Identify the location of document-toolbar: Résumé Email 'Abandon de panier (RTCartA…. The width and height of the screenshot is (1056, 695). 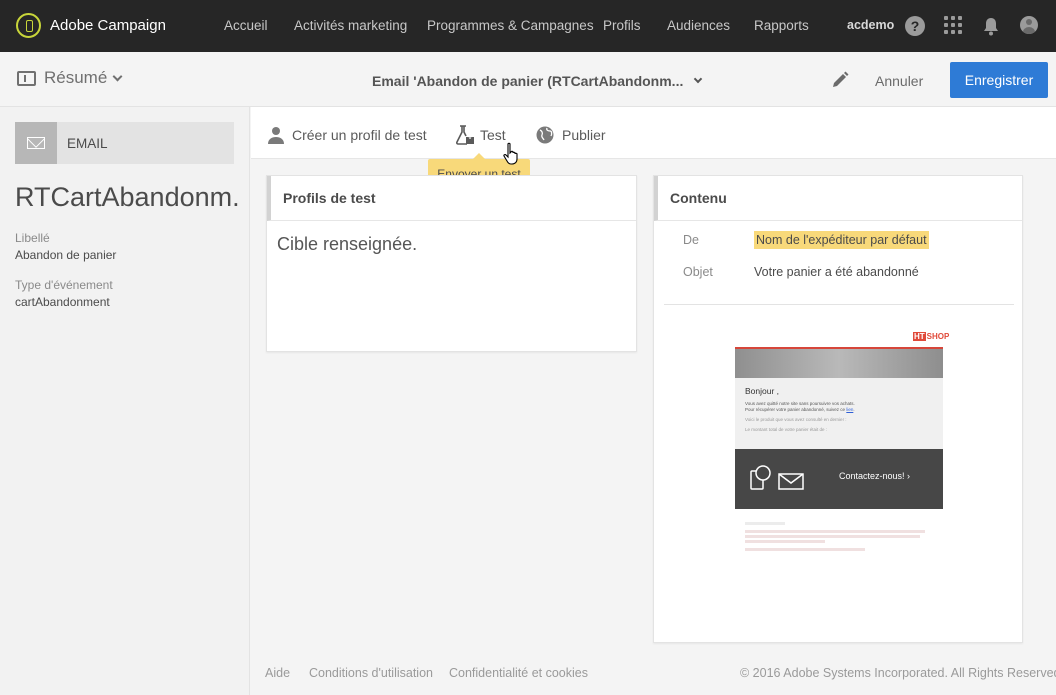
(528, 79).